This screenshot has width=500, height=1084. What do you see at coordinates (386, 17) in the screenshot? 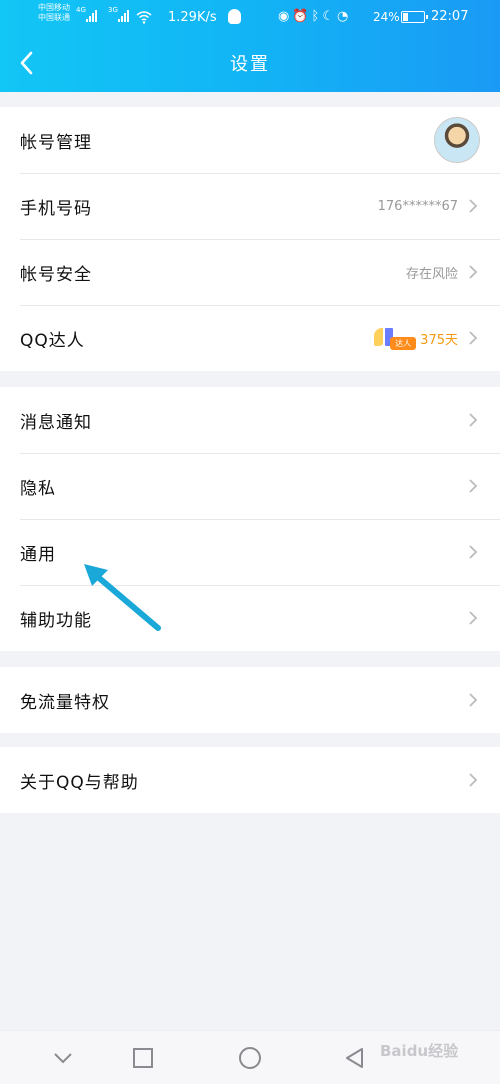
I see `battery-percent: 24%` at bounding box center [386, 17].